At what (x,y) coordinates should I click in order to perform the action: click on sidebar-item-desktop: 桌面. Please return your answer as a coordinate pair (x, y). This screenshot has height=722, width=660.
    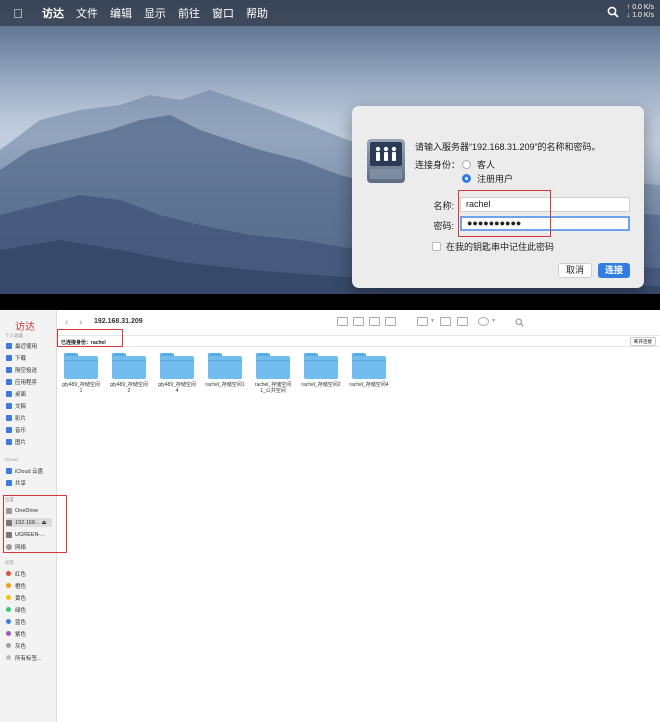
    Looking at the image, I should click on (16, 393).